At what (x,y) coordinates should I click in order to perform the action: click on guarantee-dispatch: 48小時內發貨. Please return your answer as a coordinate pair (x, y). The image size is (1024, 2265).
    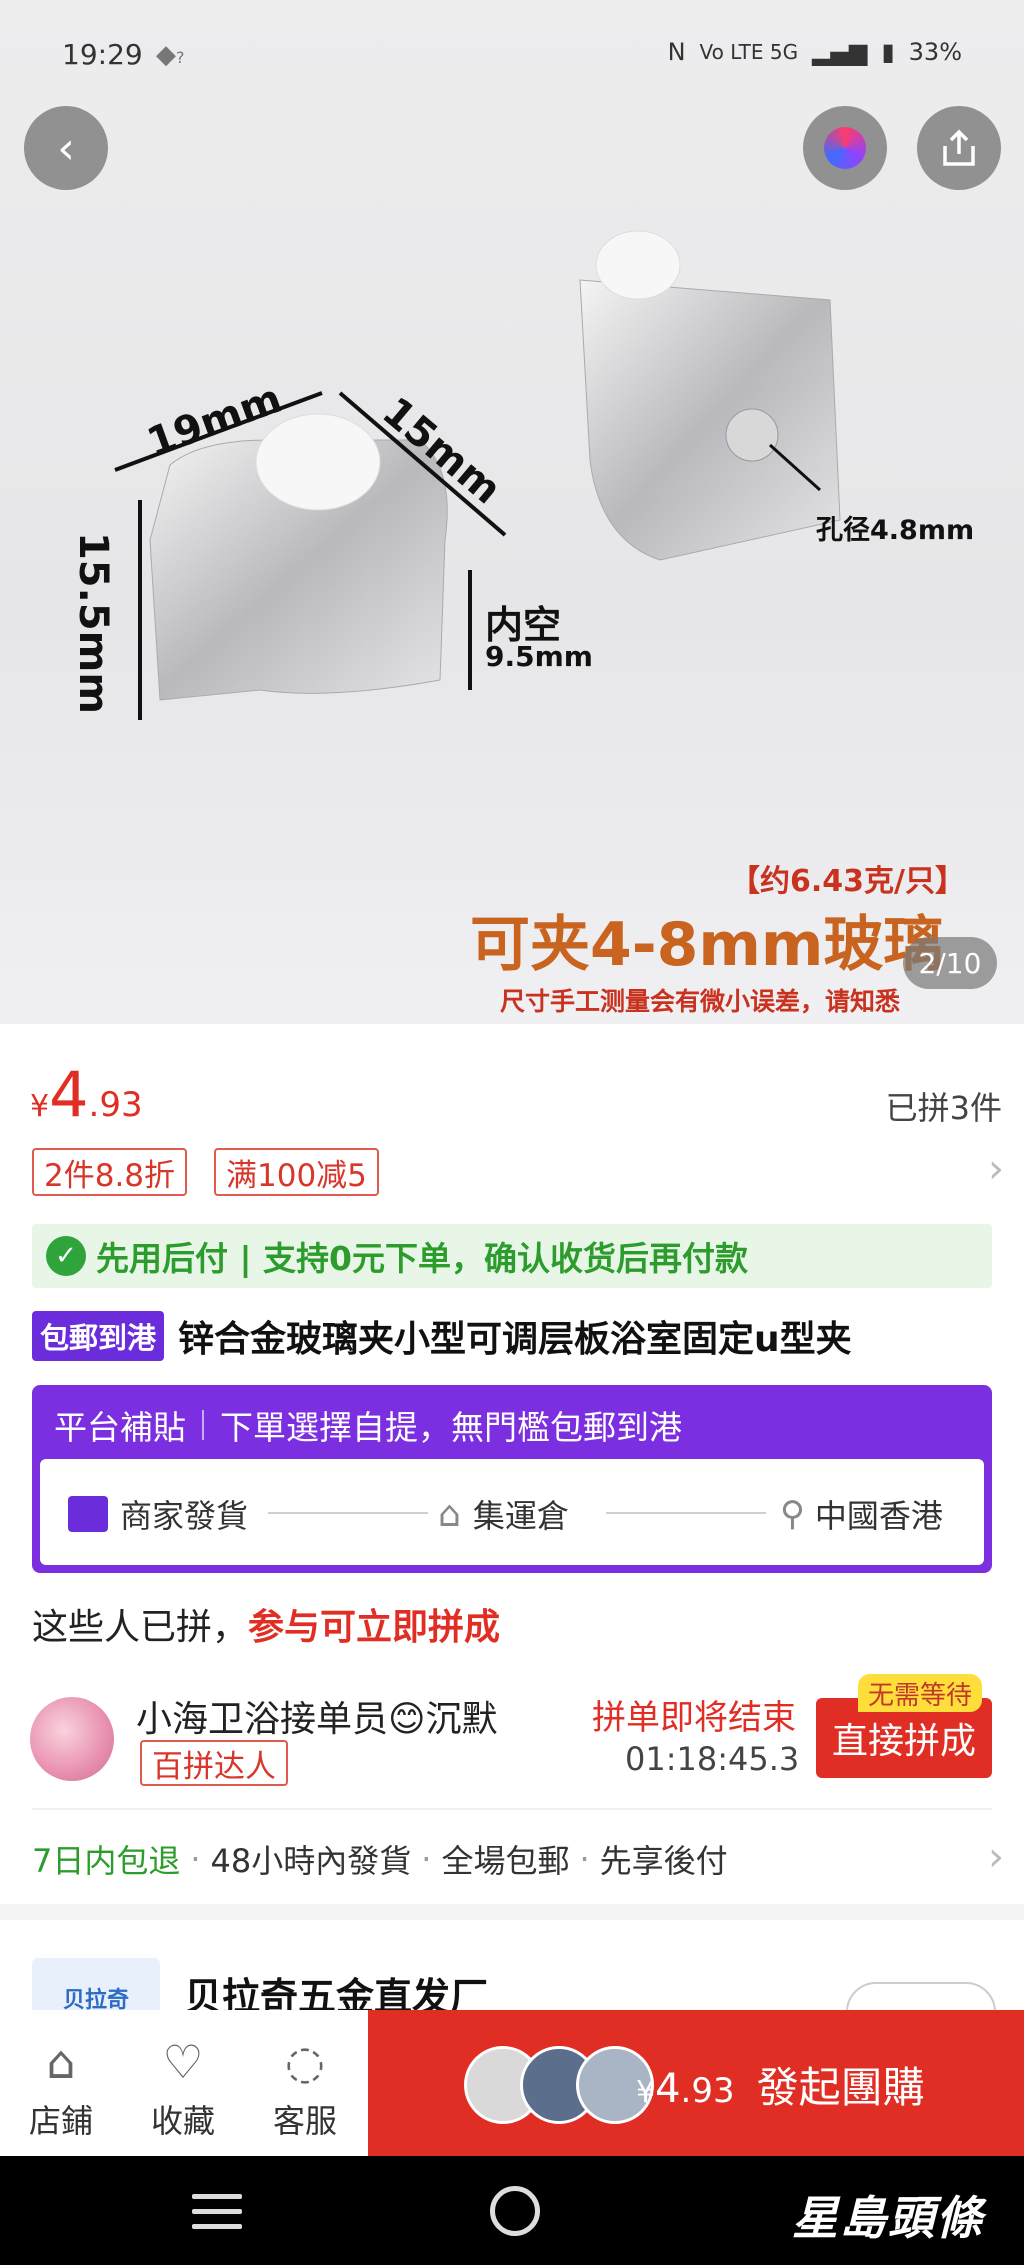
    Looking at the image, I should click on (311, 1861).